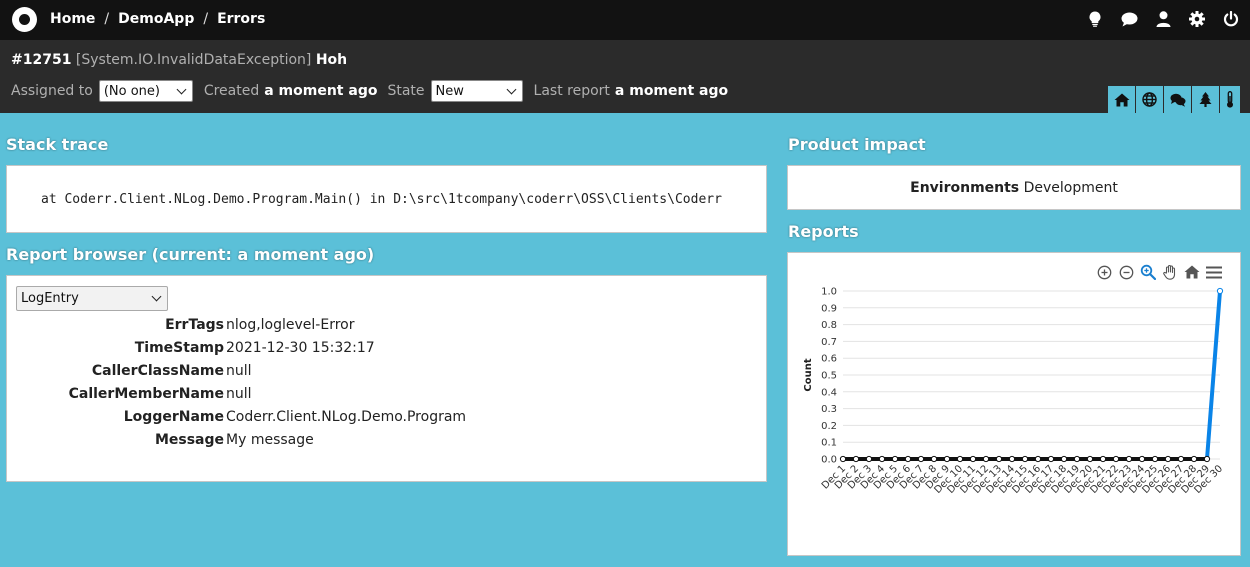 This screenshot has height=567, width=1250. I want to click on home-icon, so click(1122, 99).